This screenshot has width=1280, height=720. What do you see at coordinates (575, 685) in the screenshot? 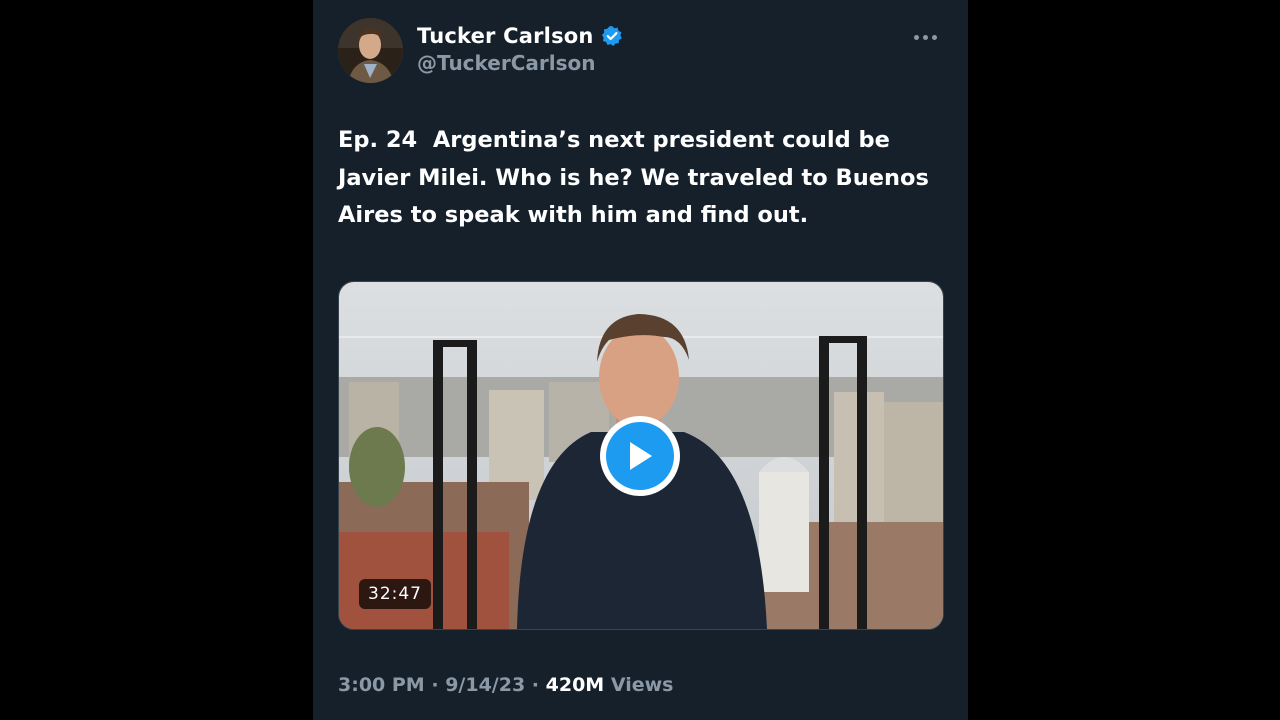
I see `views-count: 420M` at bounding box center [575, 685].